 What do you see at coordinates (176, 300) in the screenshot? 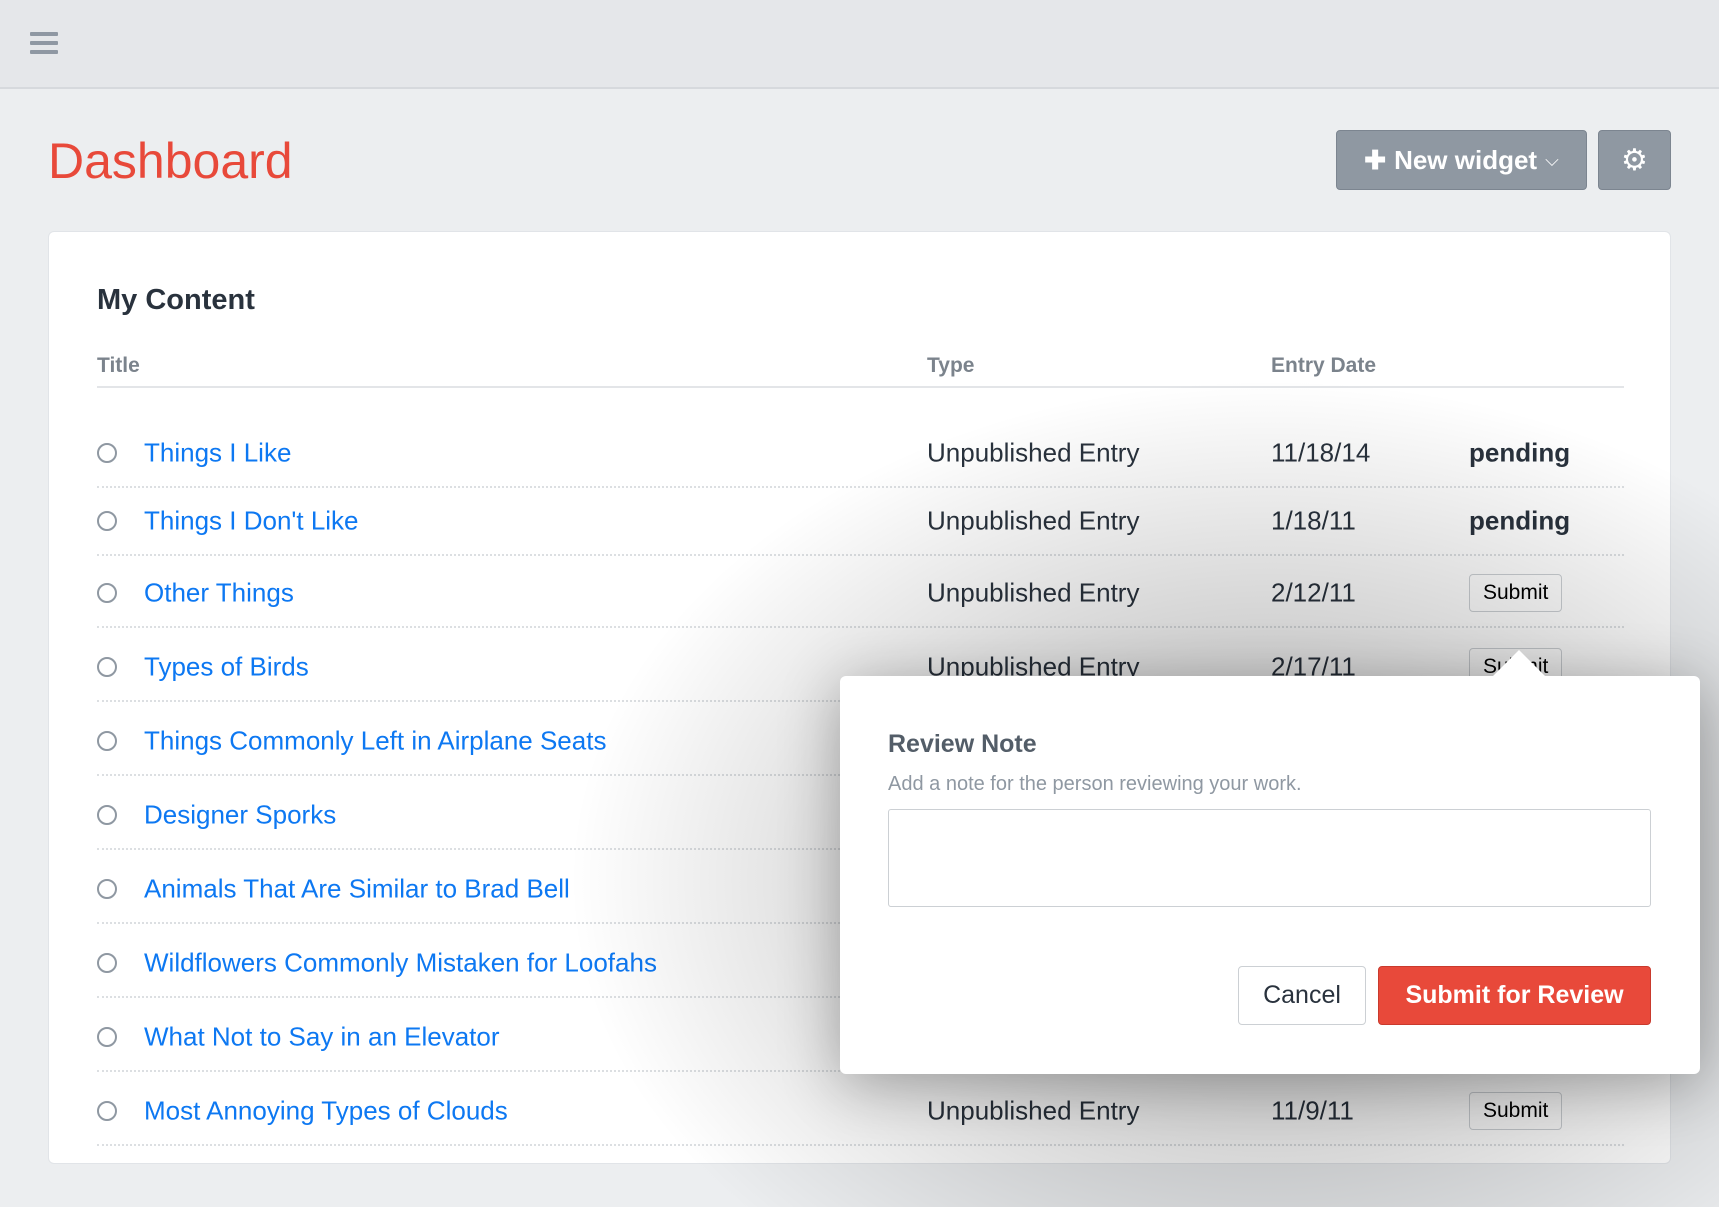
I see `widget-title: My Content` at bounding box center [176, 300].